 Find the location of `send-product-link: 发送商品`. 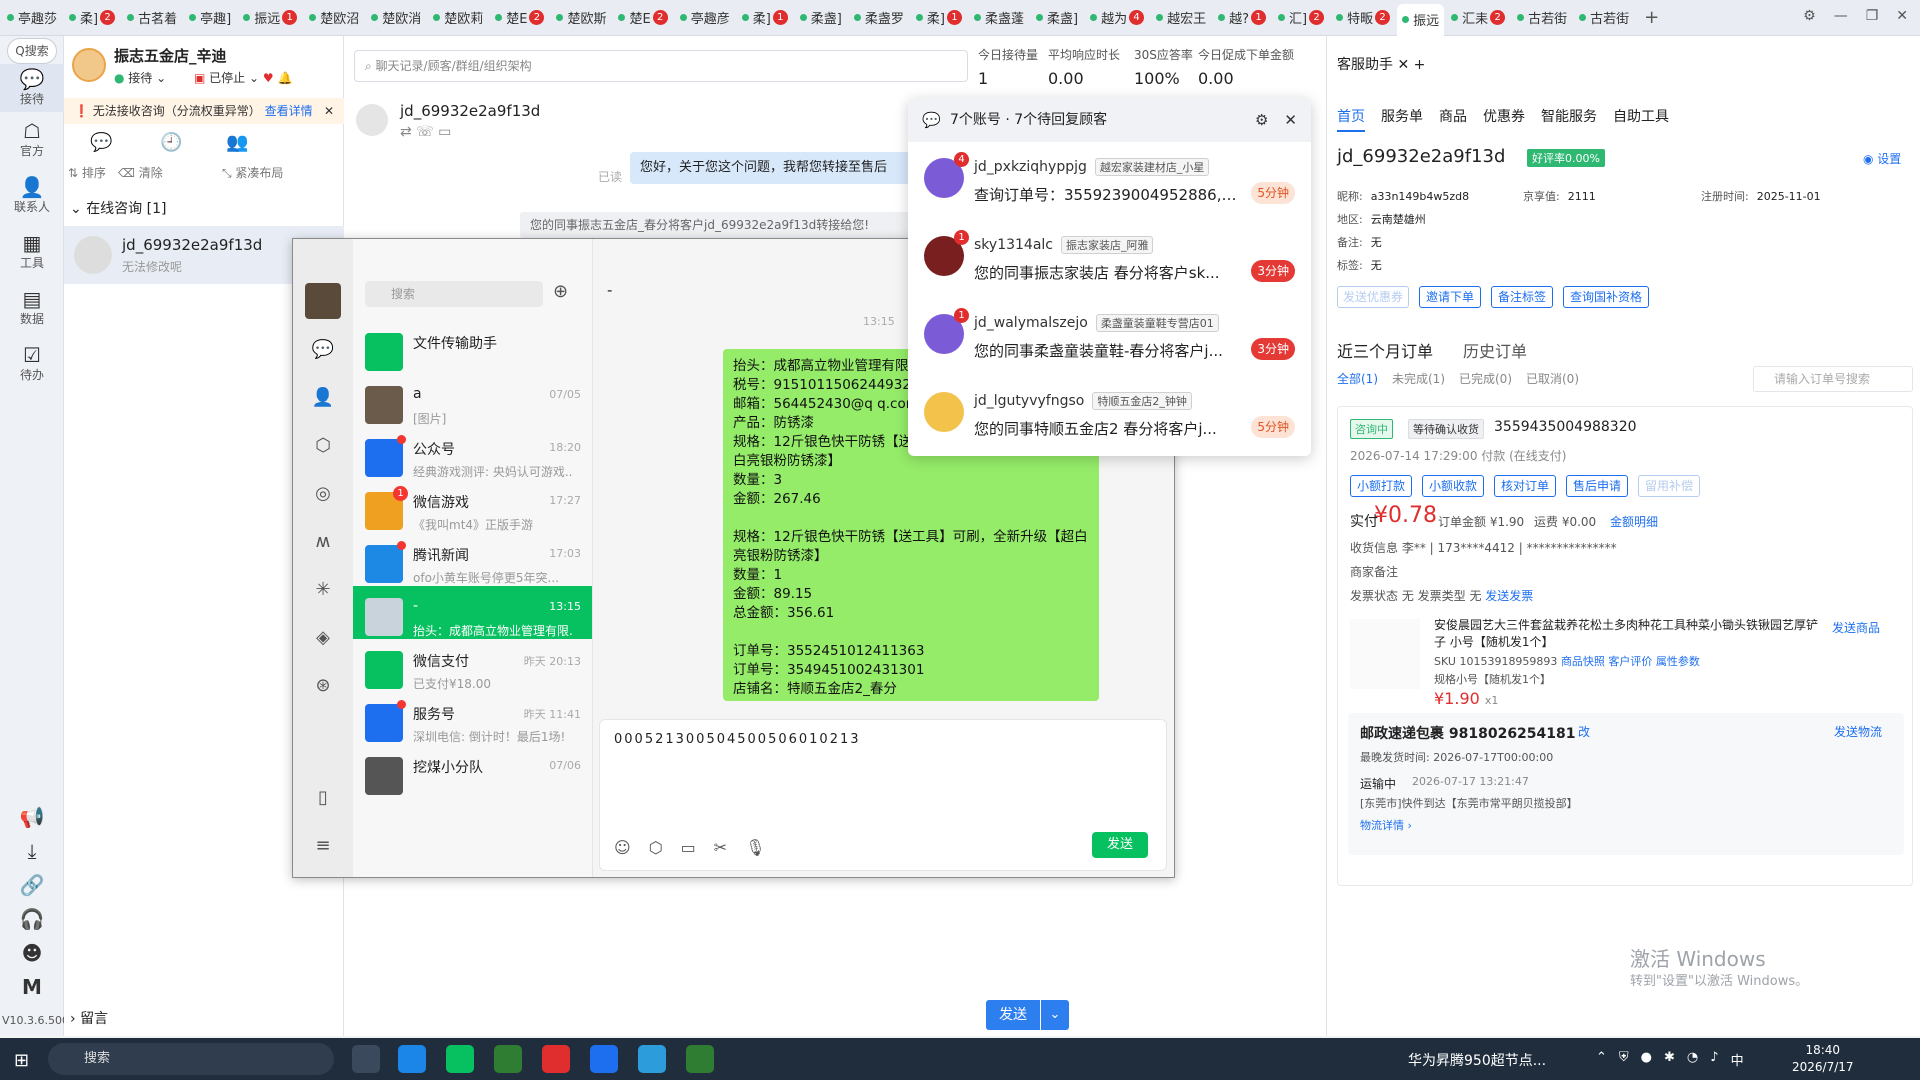

send-product-link: 发送商品 is located at coordinates (1856, 627).